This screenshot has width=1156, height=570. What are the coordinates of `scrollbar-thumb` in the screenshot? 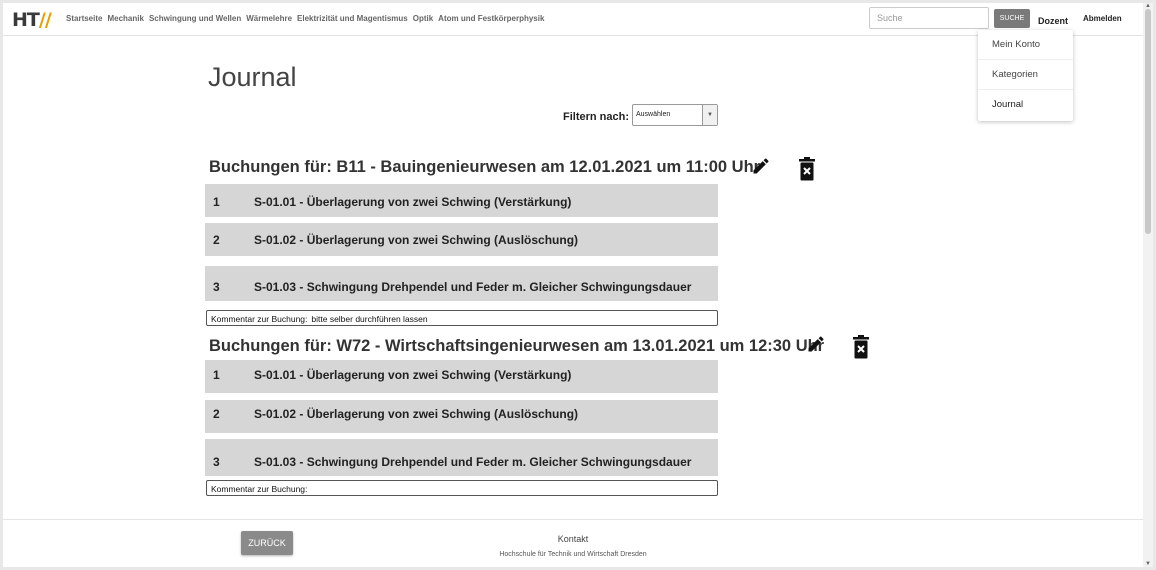 It's located at (1148, 121).